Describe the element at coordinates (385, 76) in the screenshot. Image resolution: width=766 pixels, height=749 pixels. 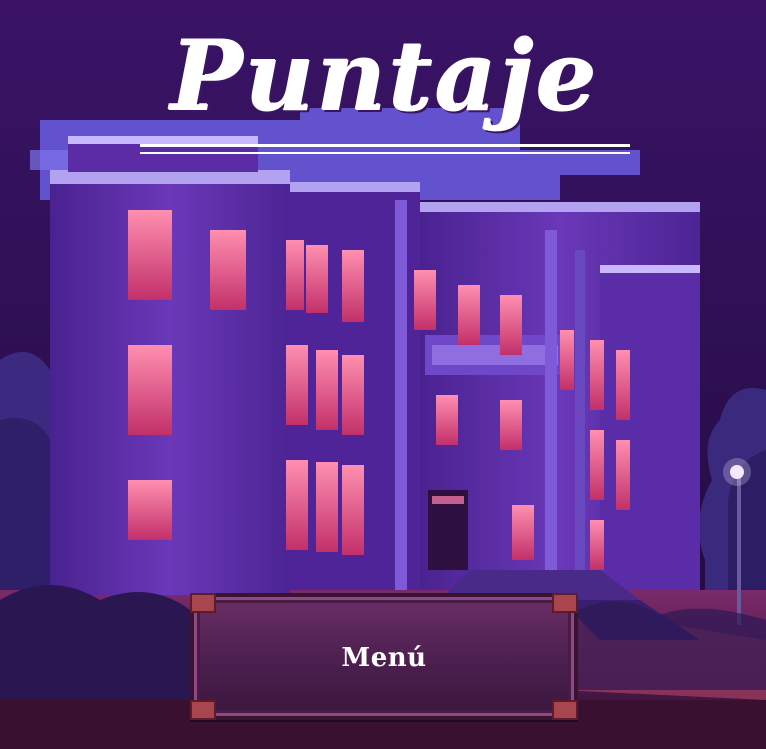
I see `page-title: Puntaje` at that location.